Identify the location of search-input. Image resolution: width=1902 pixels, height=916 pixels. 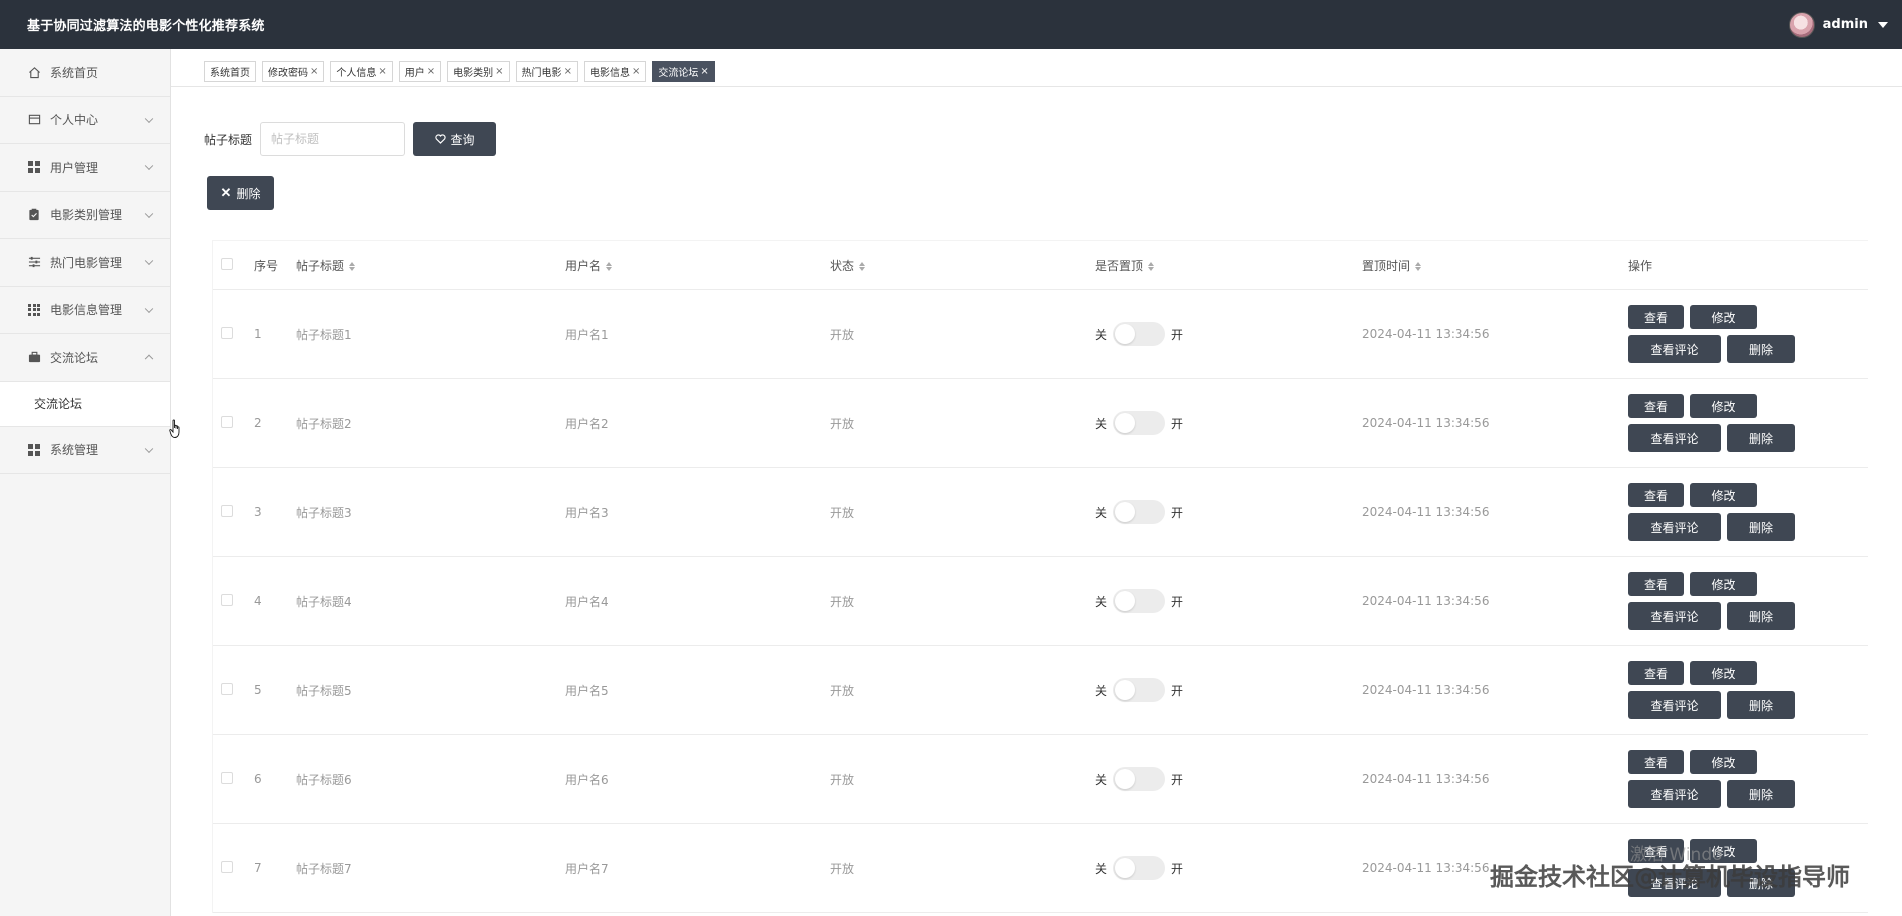
(333, 139).